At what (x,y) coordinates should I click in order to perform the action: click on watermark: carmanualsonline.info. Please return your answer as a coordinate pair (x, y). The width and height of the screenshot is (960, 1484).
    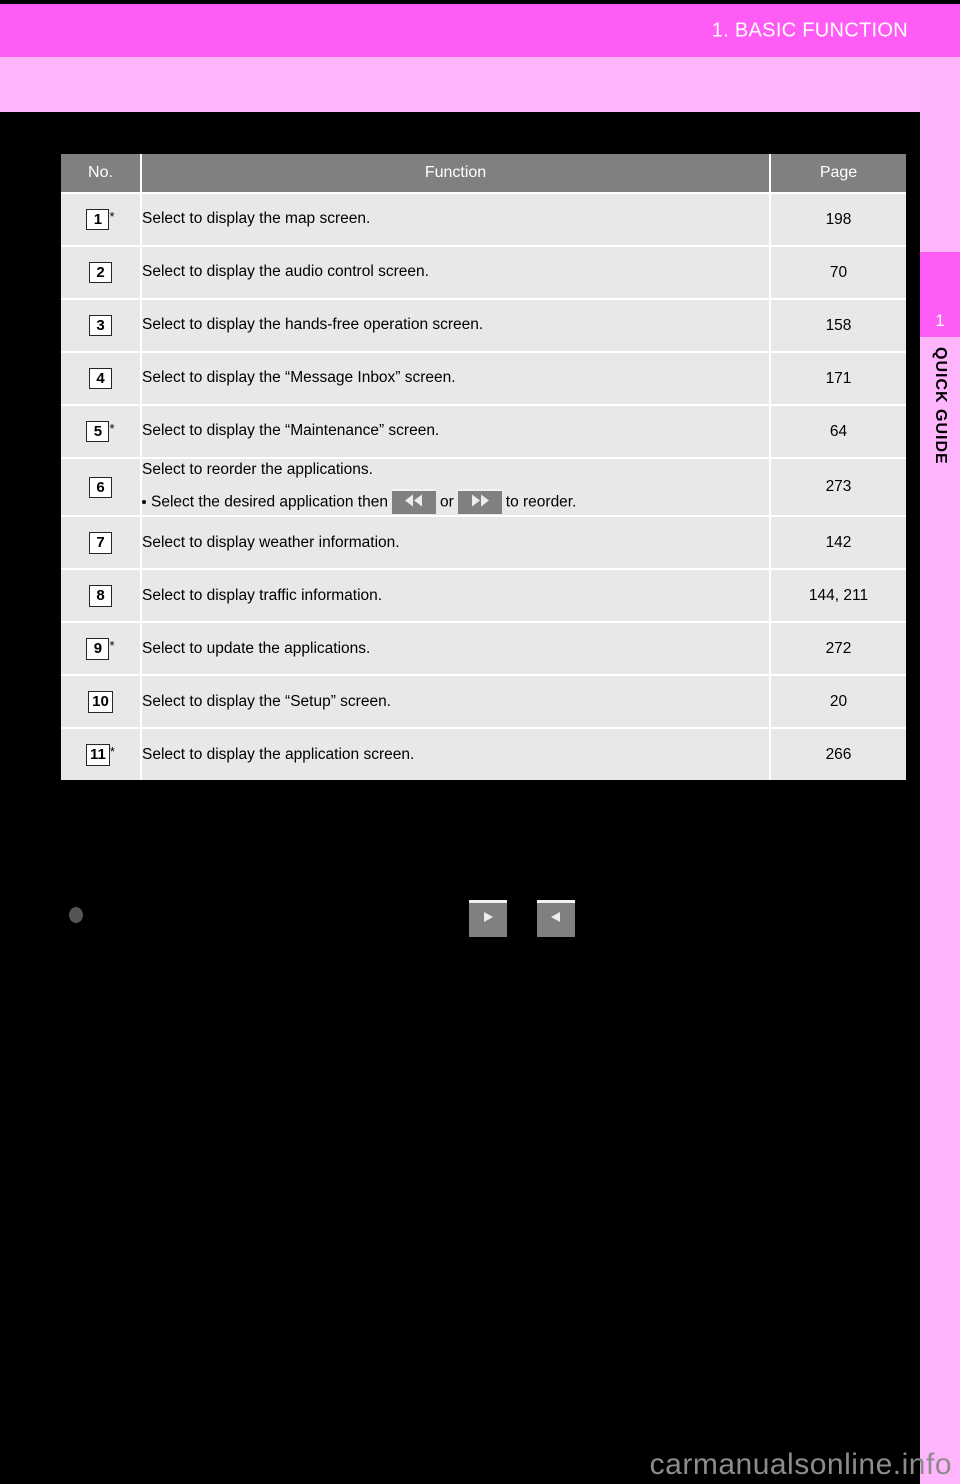
    Looking at the image, I should click on (800, 1464).